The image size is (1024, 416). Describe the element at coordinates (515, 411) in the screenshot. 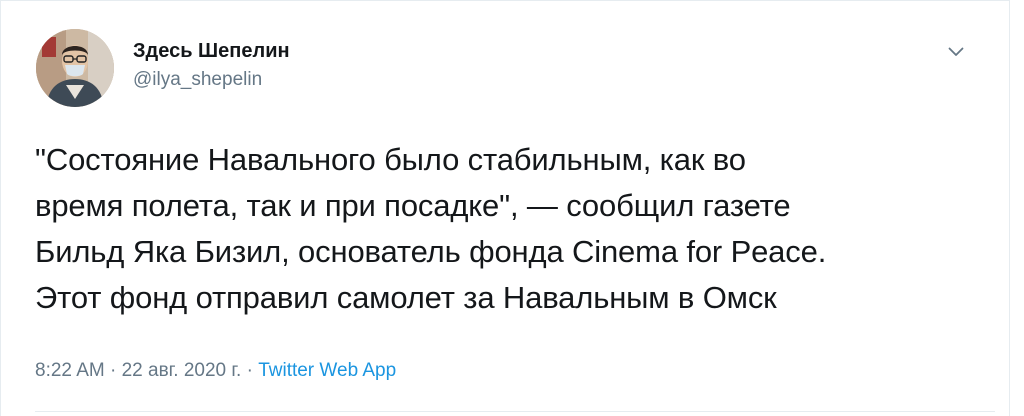

I see `divider` at that location.